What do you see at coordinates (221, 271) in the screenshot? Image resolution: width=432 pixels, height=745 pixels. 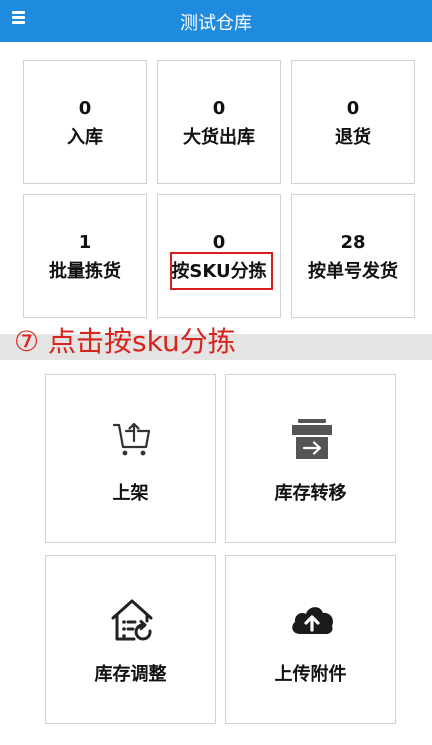 I see `highlight-box` at bounding box center [221, 271].